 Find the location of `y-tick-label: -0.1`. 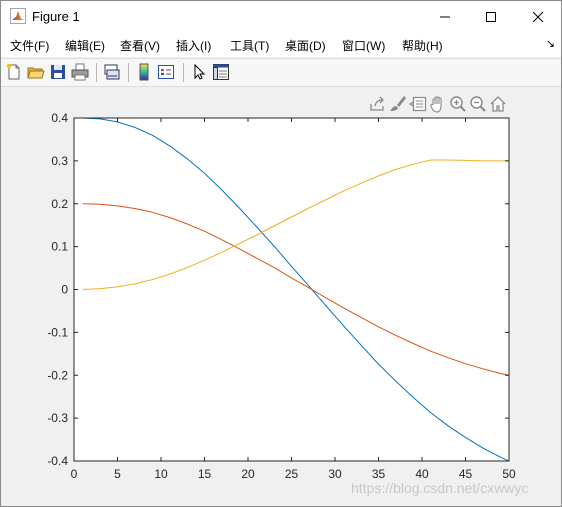

y-tick-label: -0.1 is located at coordinates (57, 332).